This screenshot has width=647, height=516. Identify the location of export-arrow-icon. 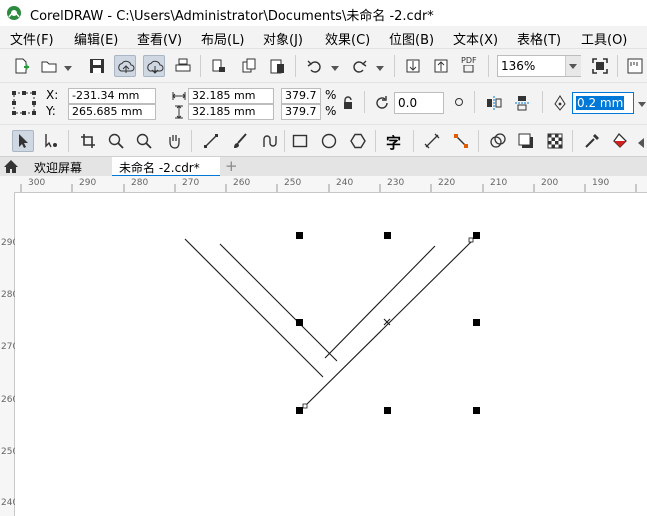
(441, 66).